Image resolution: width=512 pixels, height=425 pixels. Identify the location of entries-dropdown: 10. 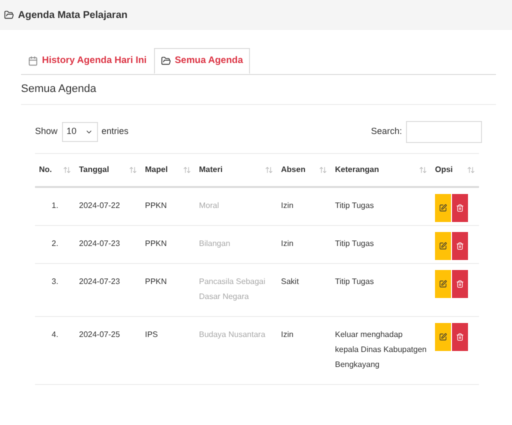
(80, 132).